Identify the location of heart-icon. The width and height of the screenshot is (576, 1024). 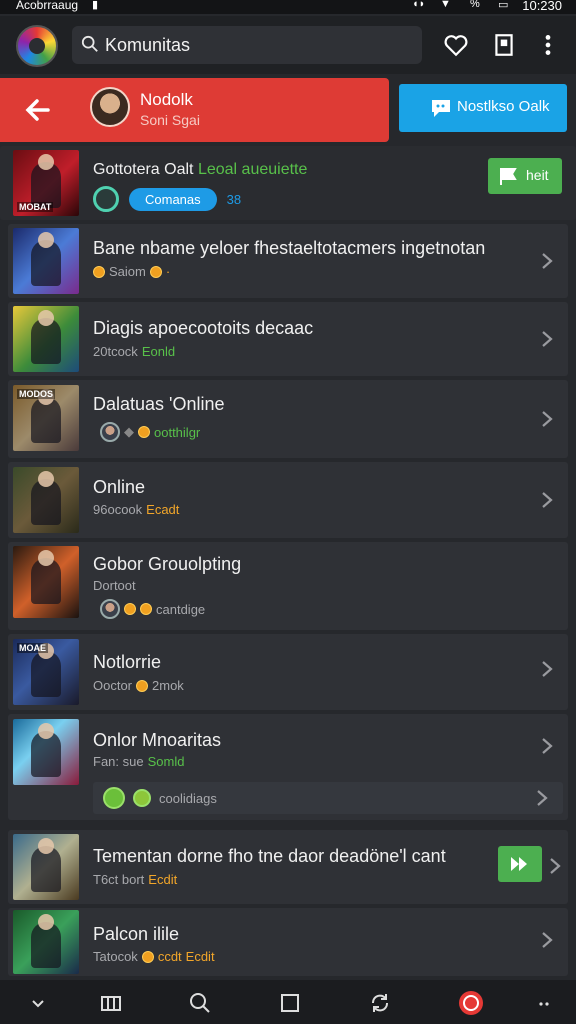
(456, 45).